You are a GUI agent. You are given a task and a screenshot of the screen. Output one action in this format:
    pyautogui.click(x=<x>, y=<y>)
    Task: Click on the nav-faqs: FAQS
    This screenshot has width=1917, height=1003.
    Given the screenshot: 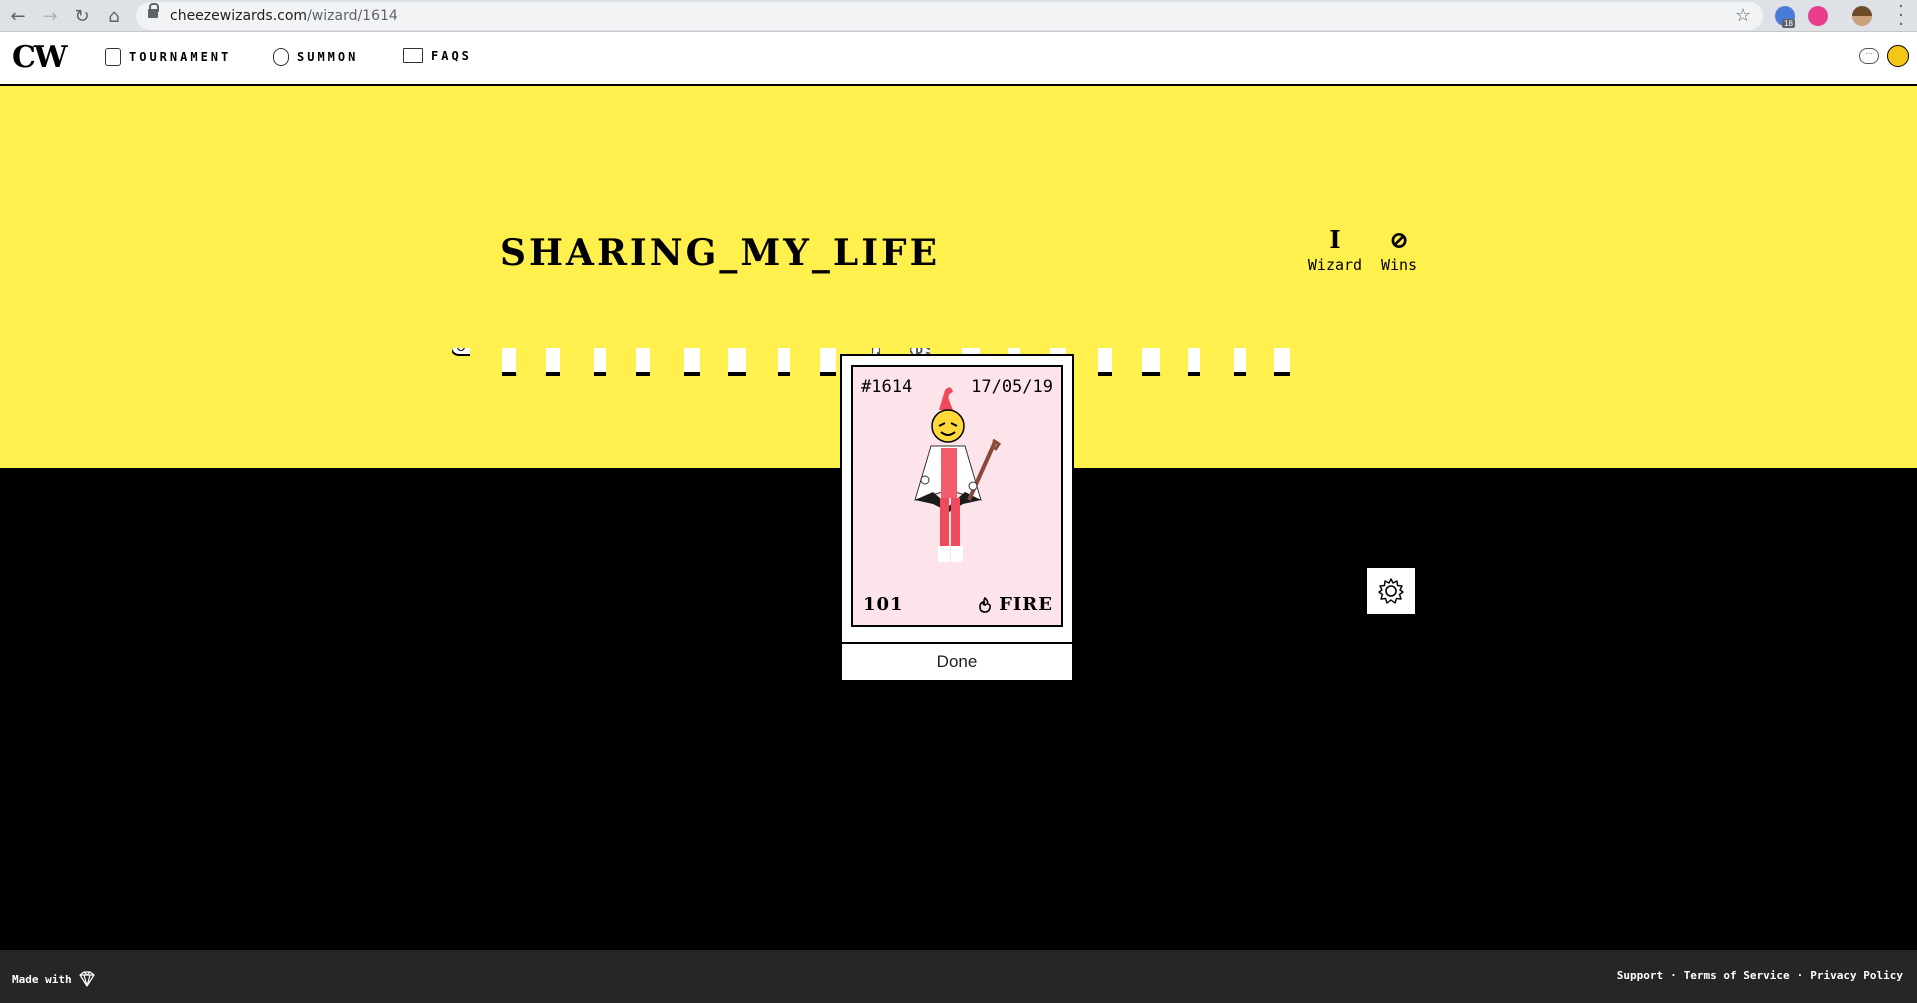 What is the action you would take?
    pyautogui.click(x=437, y=55)
    